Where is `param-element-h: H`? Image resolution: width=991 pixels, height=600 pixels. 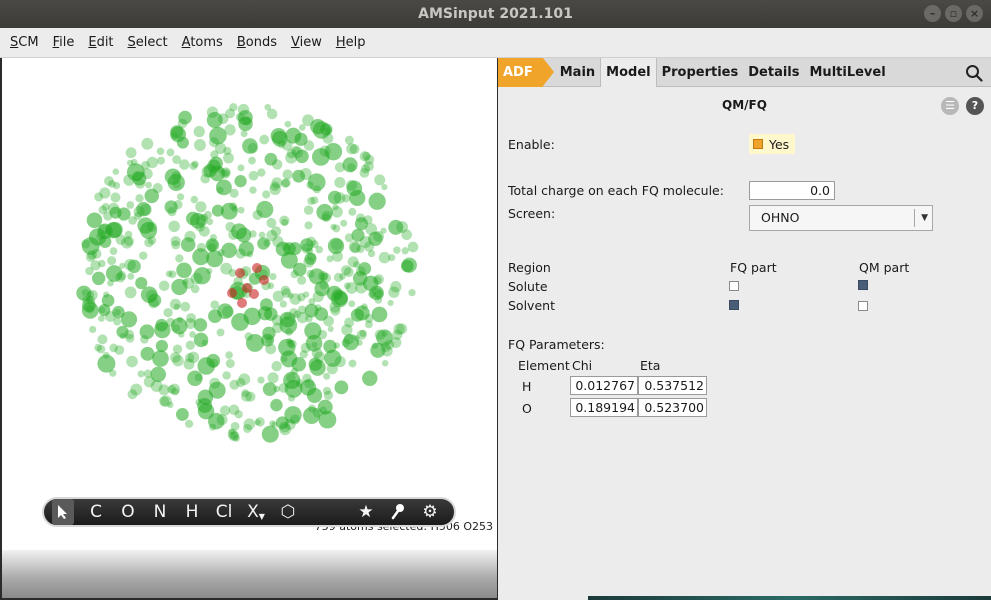 param-element-h: H is located at coordinates (527, 386).